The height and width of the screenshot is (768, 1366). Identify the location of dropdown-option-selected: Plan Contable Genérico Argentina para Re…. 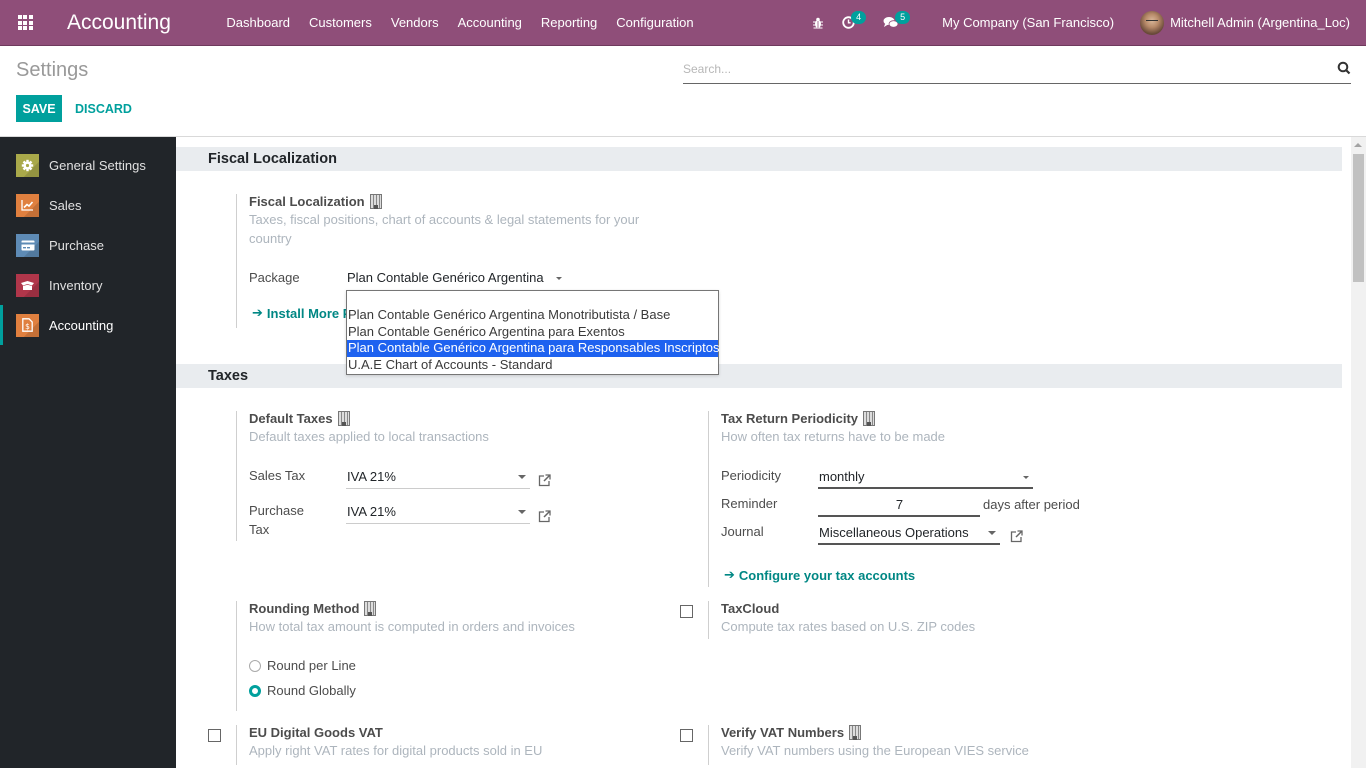
(533, 348).